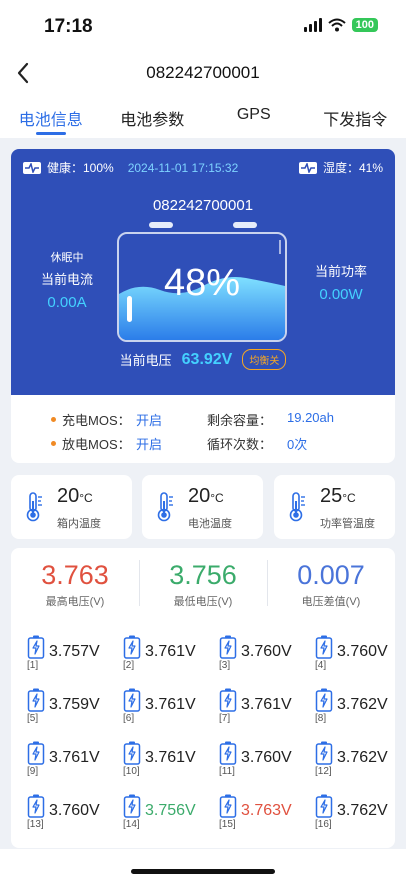  I want to click on battery-highlight-right, so click(280, 247).